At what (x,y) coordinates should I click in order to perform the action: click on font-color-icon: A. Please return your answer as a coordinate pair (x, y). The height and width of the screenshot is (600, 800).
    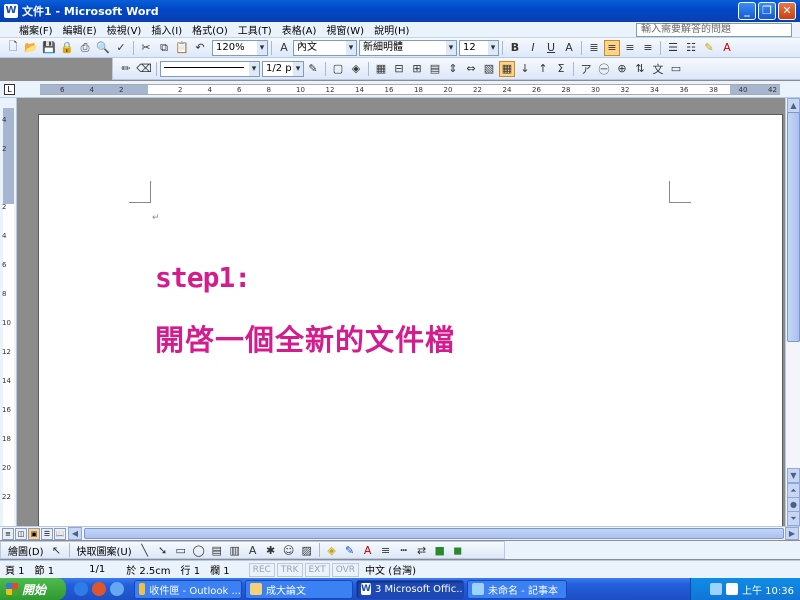
    Looking at the image, I should click on (727, 48).